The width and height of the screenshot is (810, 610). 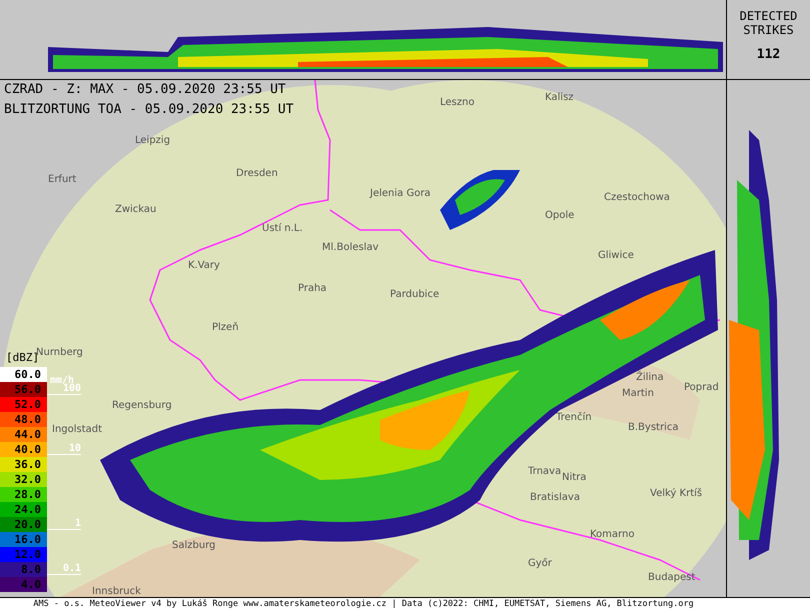 What do you see at coordinates (769, 16) in the screenshot?
I see `strikes-title: DETECTED` at bounding box center [769, 16].